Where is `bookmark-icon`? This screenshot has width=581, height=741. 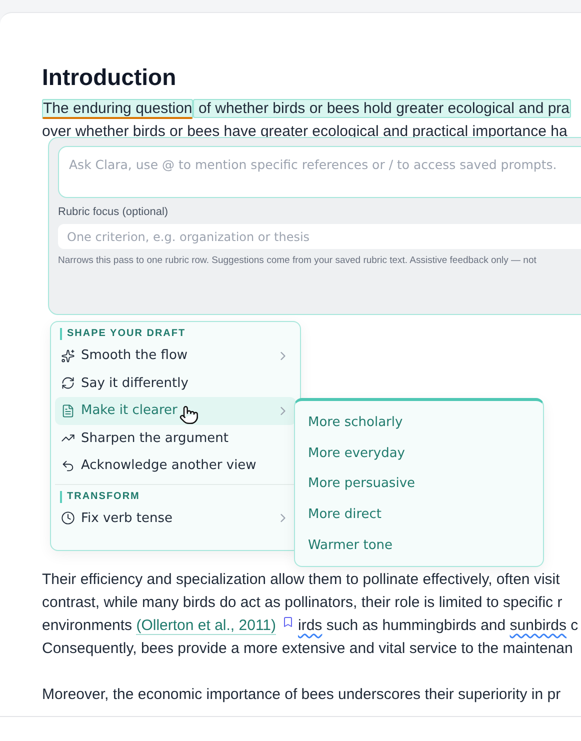 bookmark-icon is located at coordinates (288, 622).